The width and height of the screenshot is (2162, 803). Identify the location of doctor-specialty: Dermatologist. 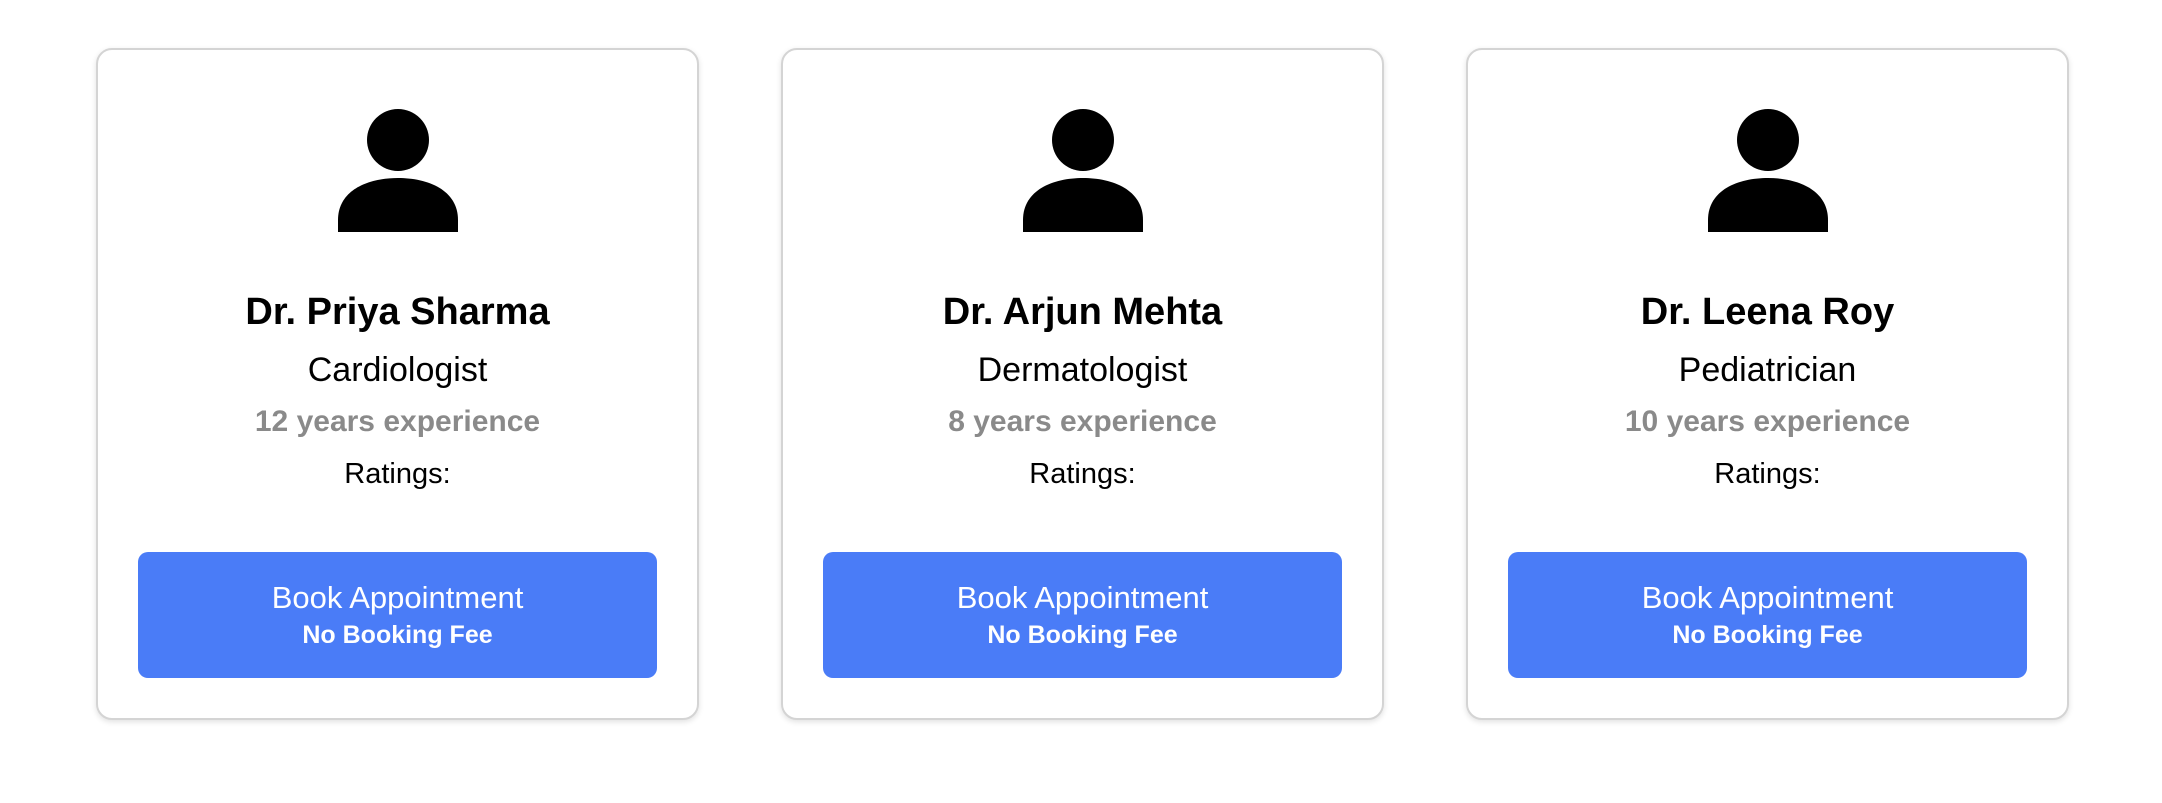
(1082, 370).